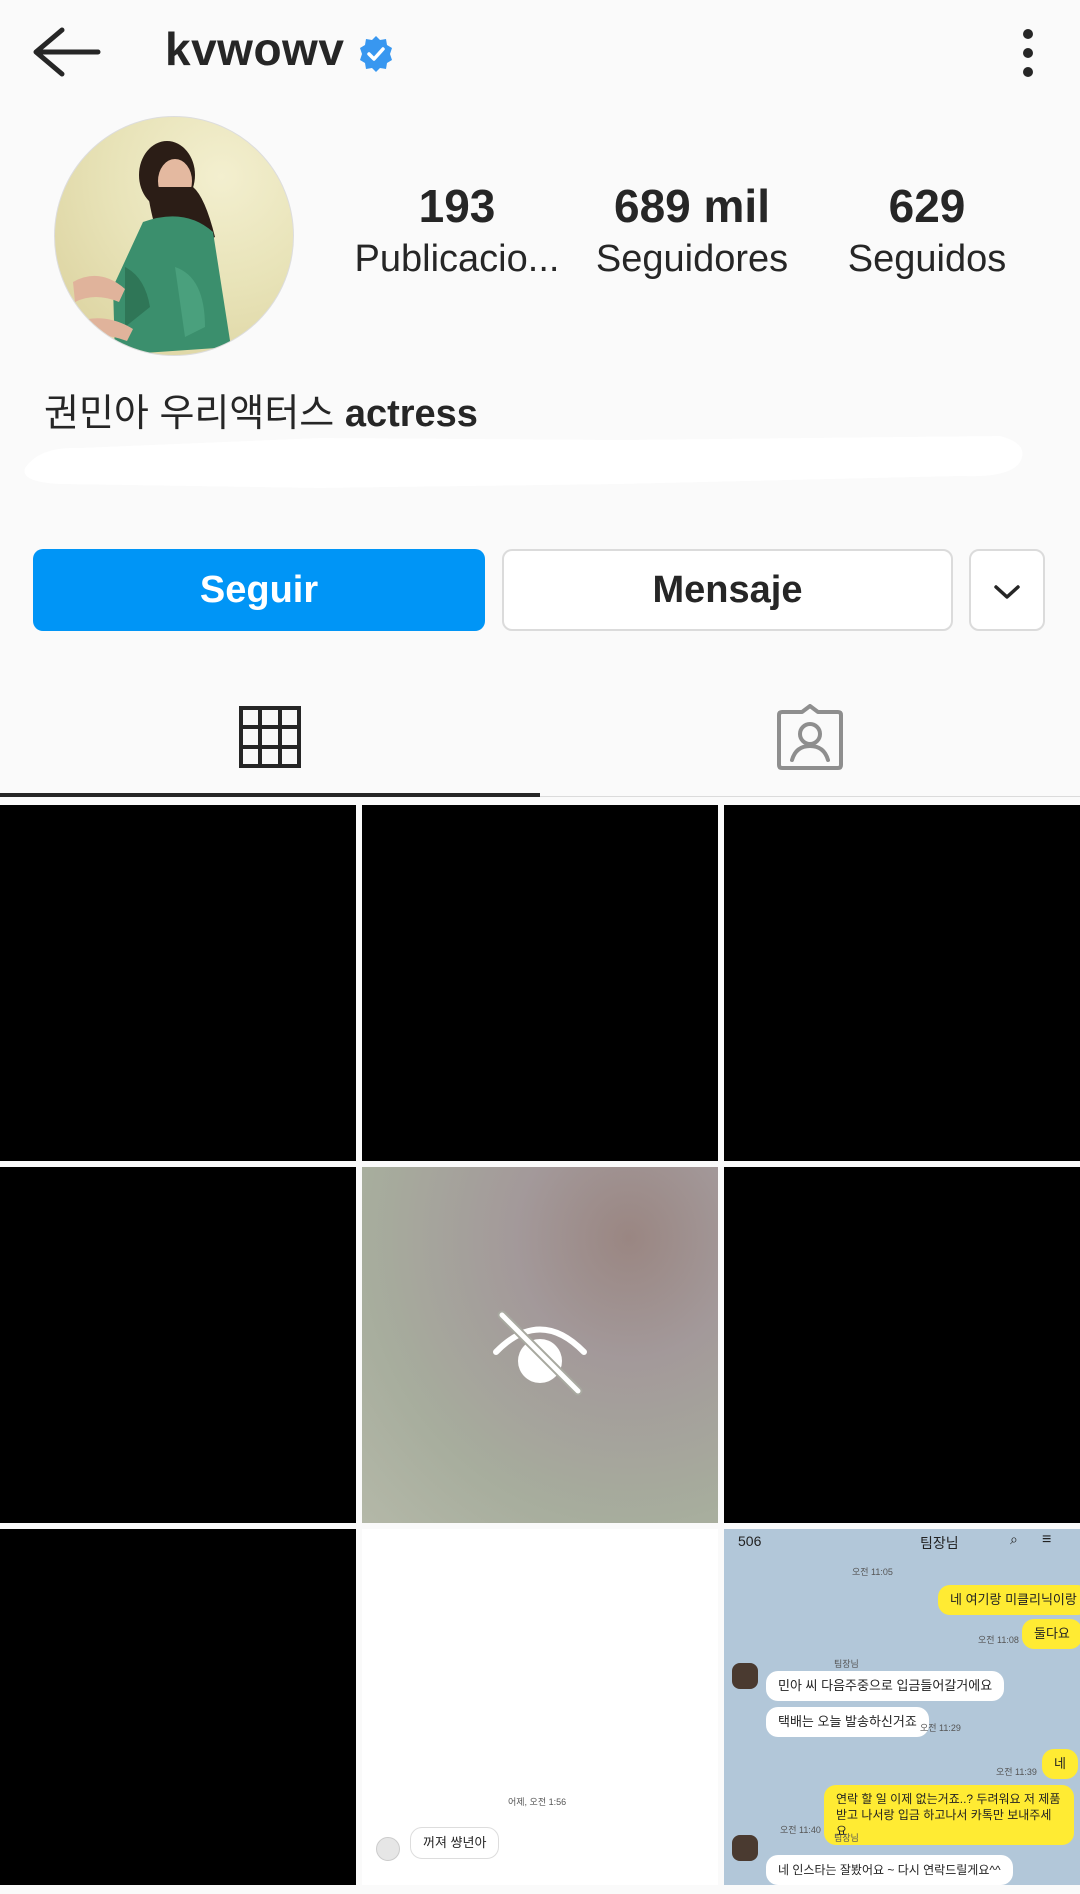 Image resolution: width=1080 pixels, height=1894 pixels. Describe the element at coordinates (944, 1823) in the screenshot. I see `chat-message-line: 받고 나서랑 입금 하고나서 카톡만 보내주세요` at that location.